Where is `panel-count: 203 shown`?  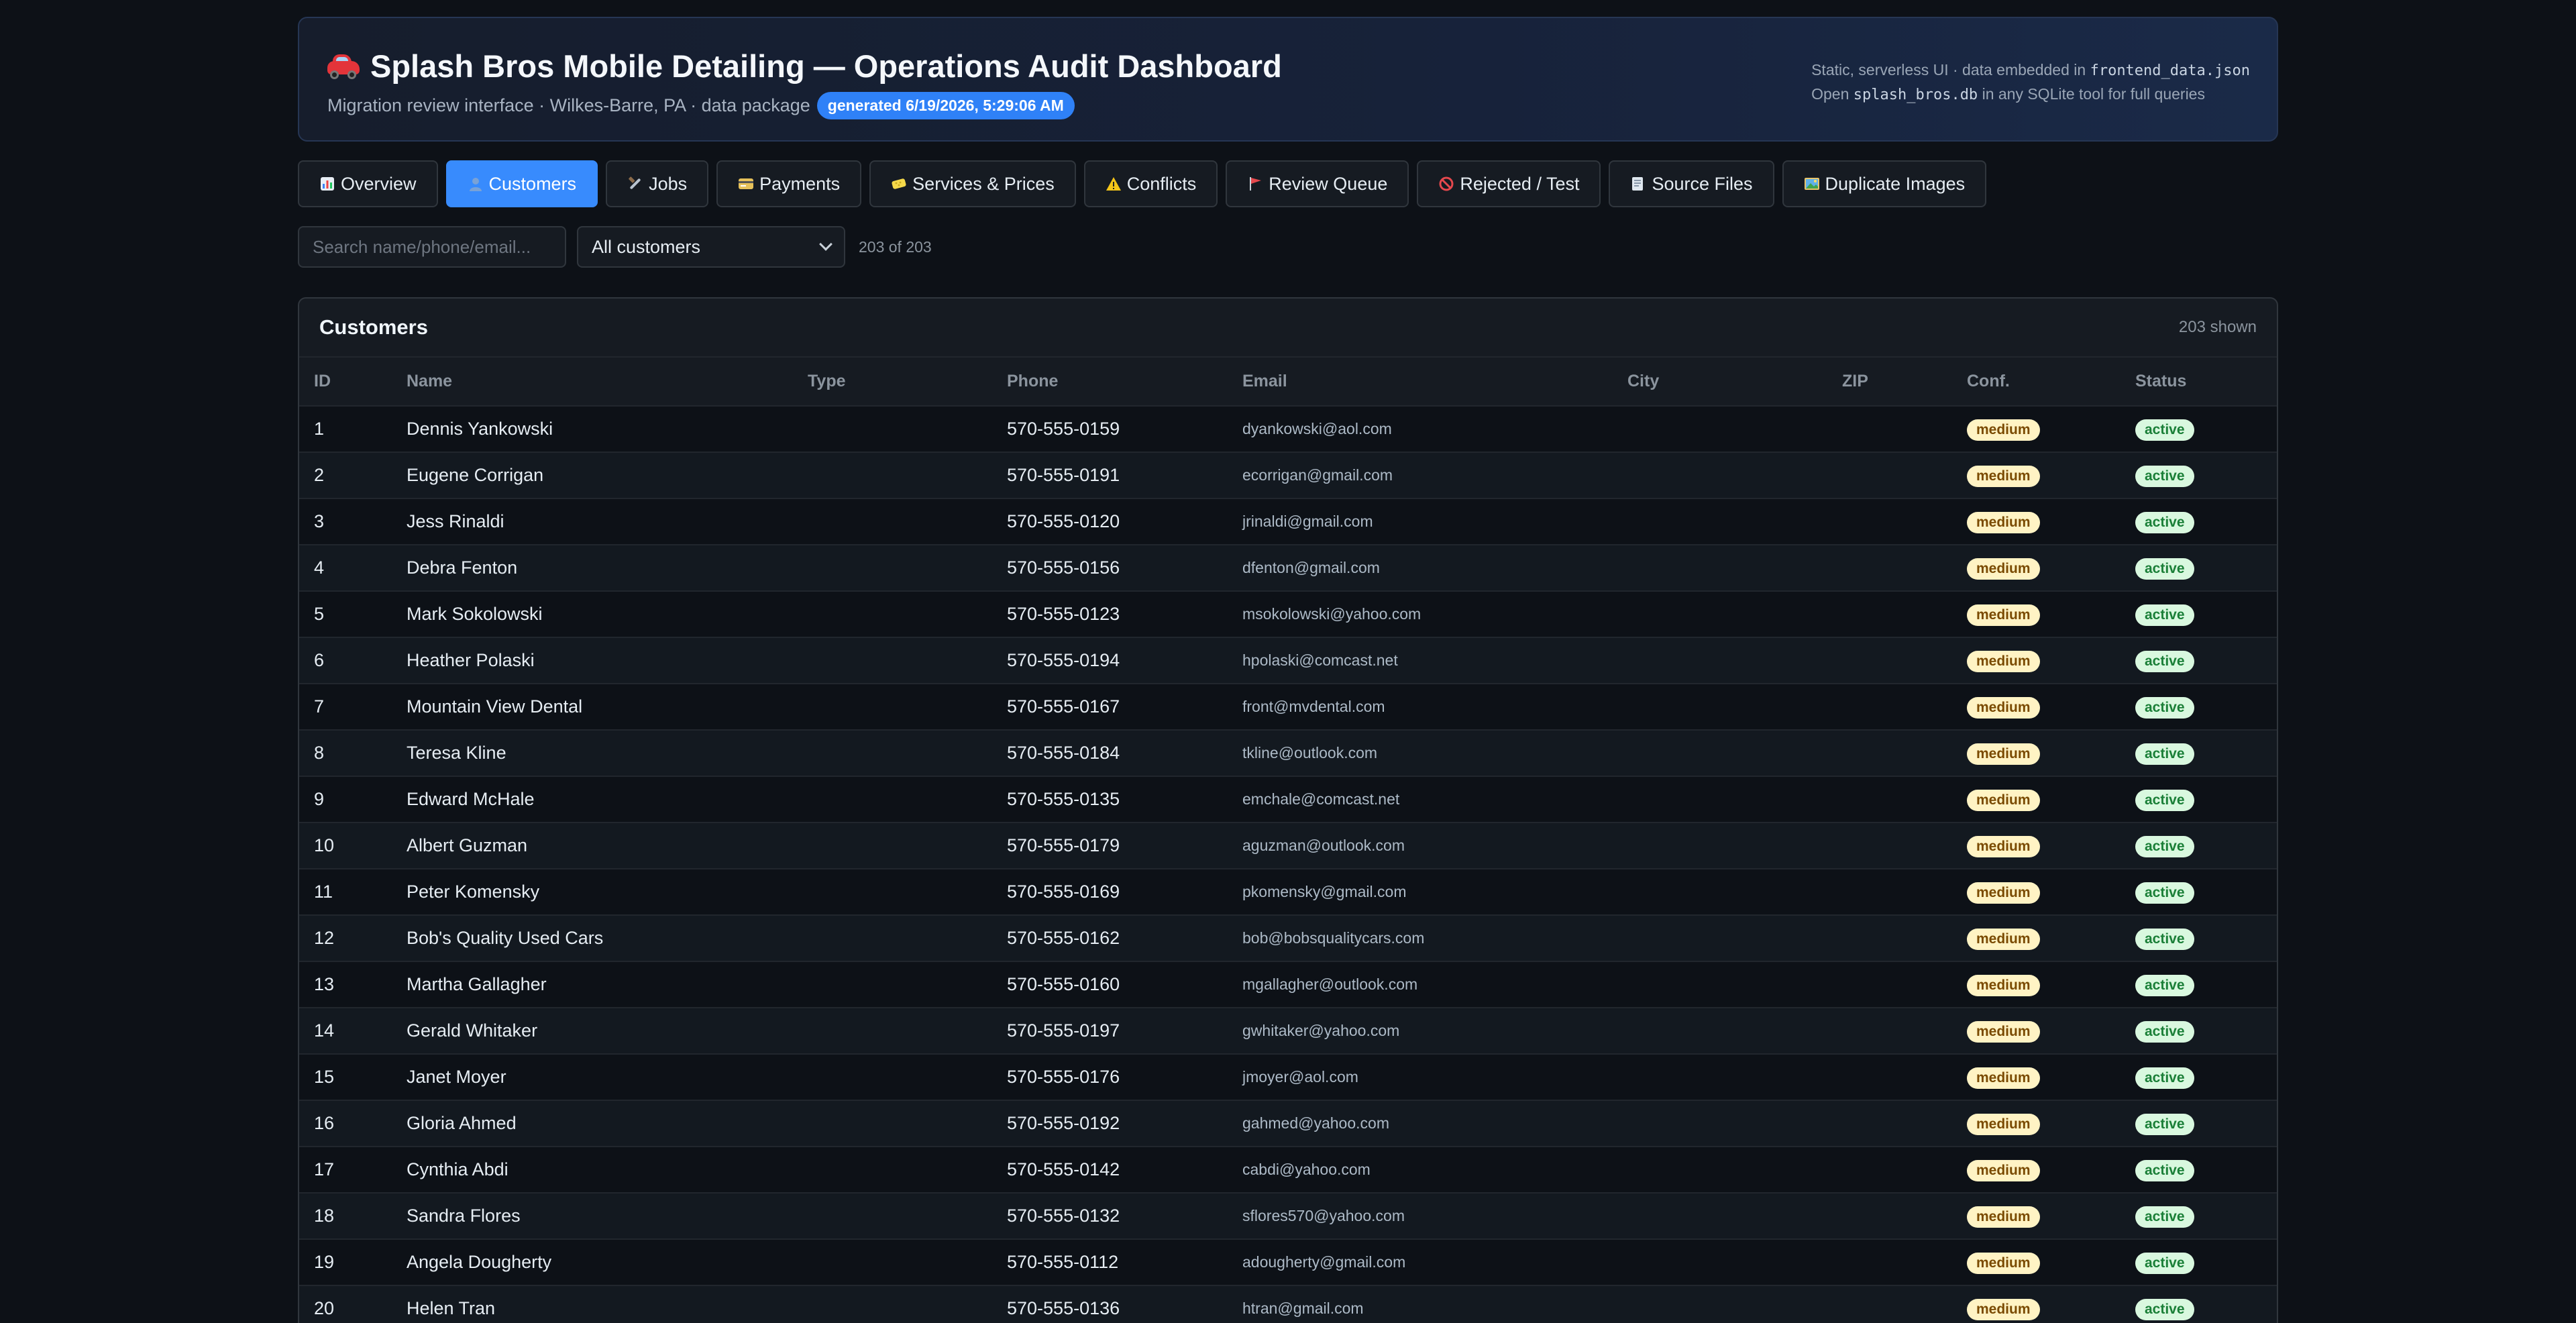
panel-count: 203 shown is located at coordinates (2217, 327).